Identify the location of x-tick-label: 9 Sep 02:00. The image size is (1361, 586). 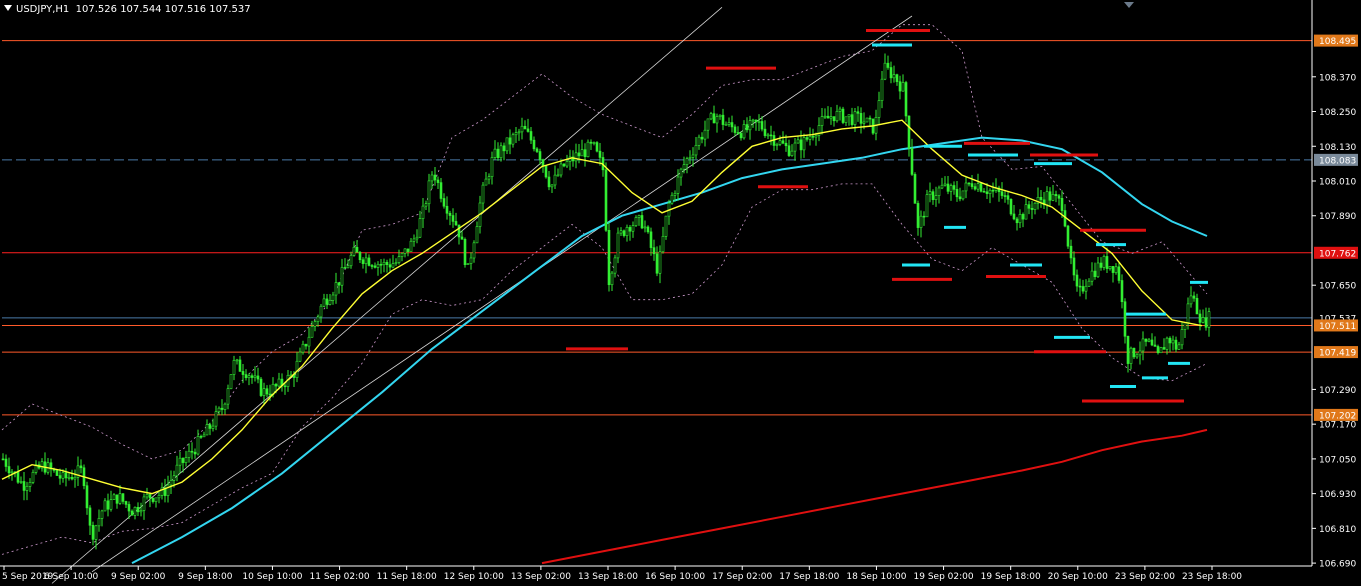
(138, 577).